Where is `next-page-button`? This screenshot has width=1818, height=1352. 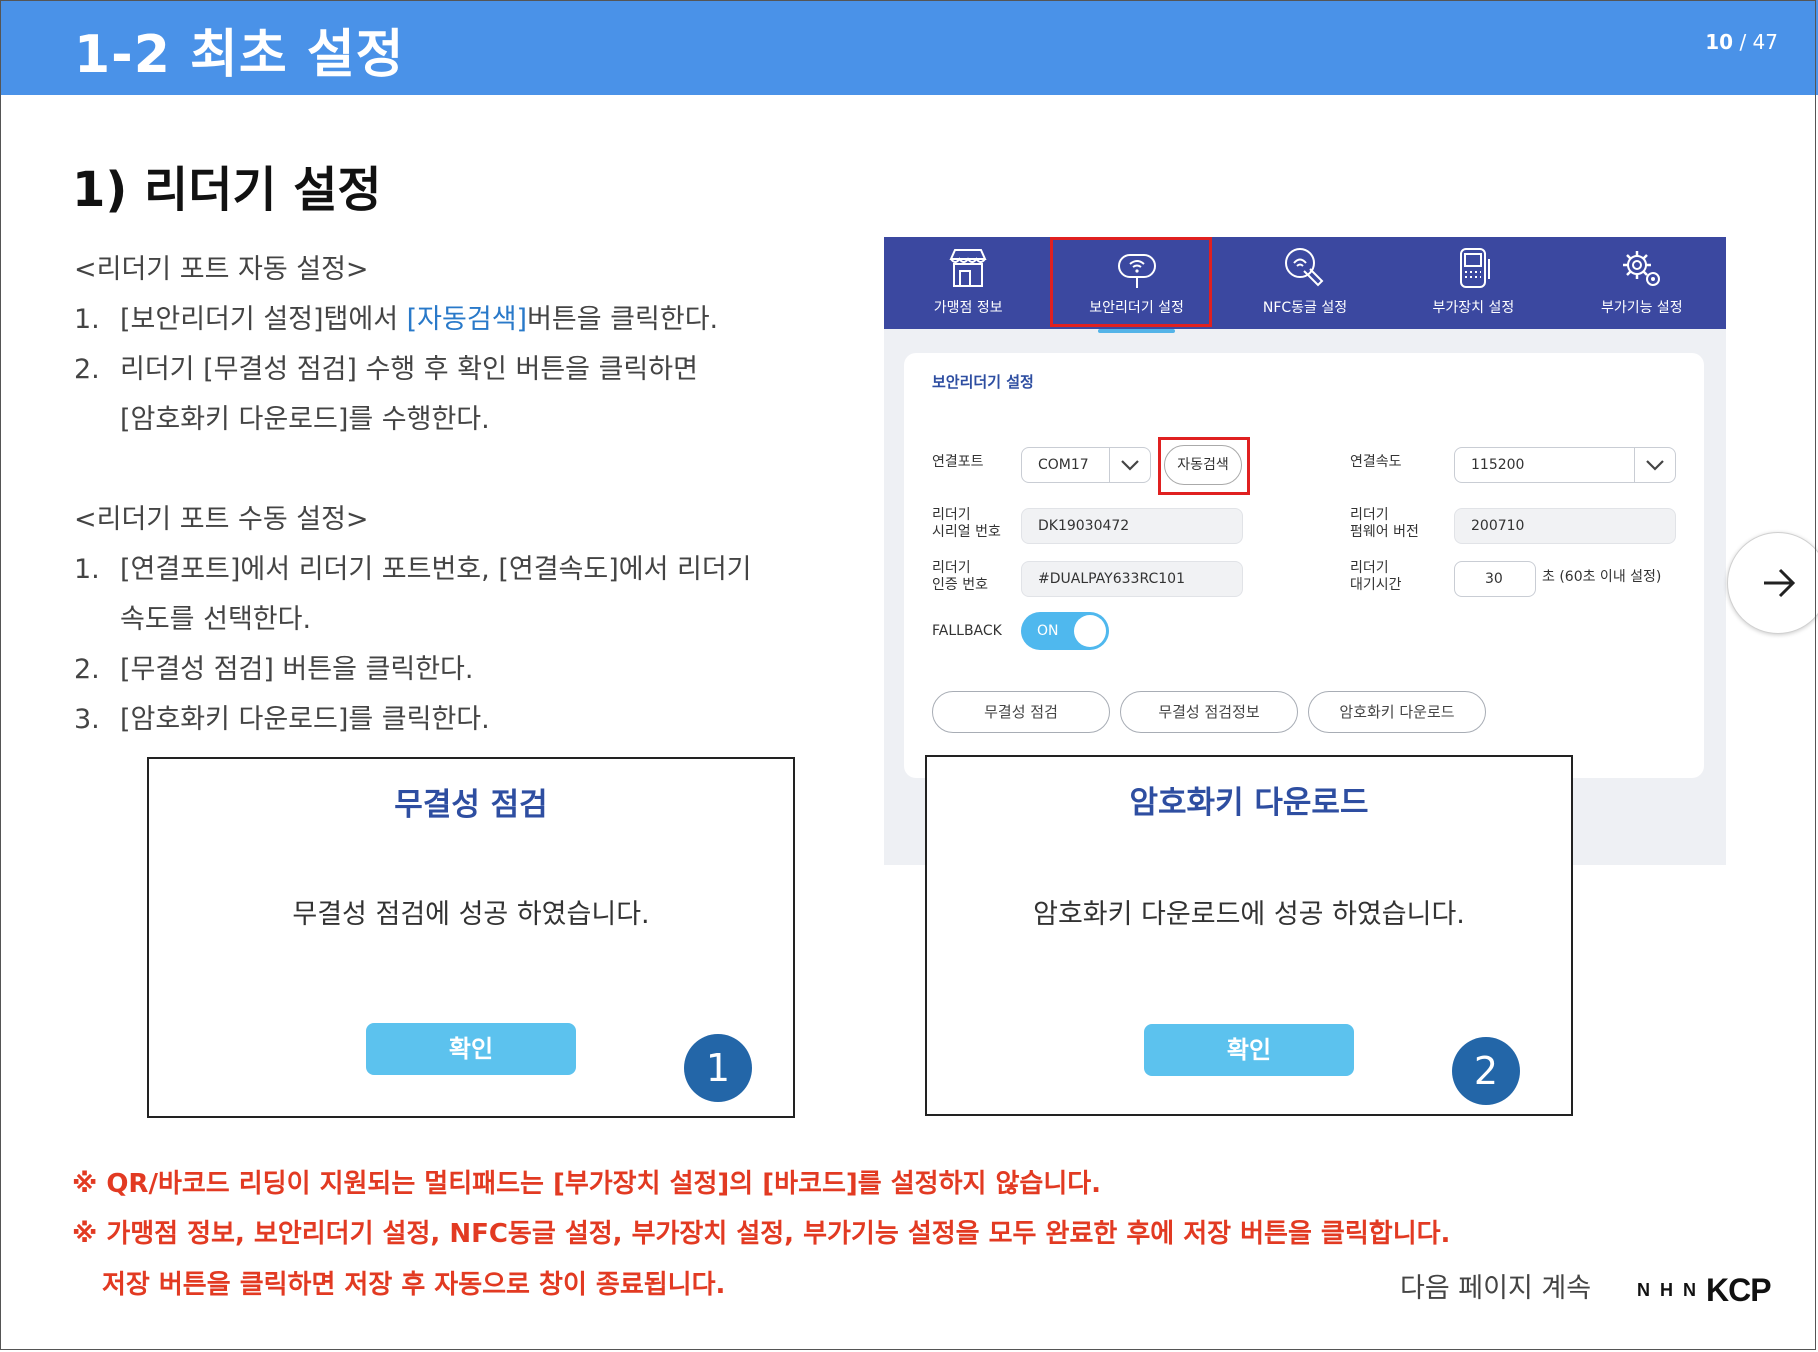 next-page-button is located at coordinates (1772, 583).